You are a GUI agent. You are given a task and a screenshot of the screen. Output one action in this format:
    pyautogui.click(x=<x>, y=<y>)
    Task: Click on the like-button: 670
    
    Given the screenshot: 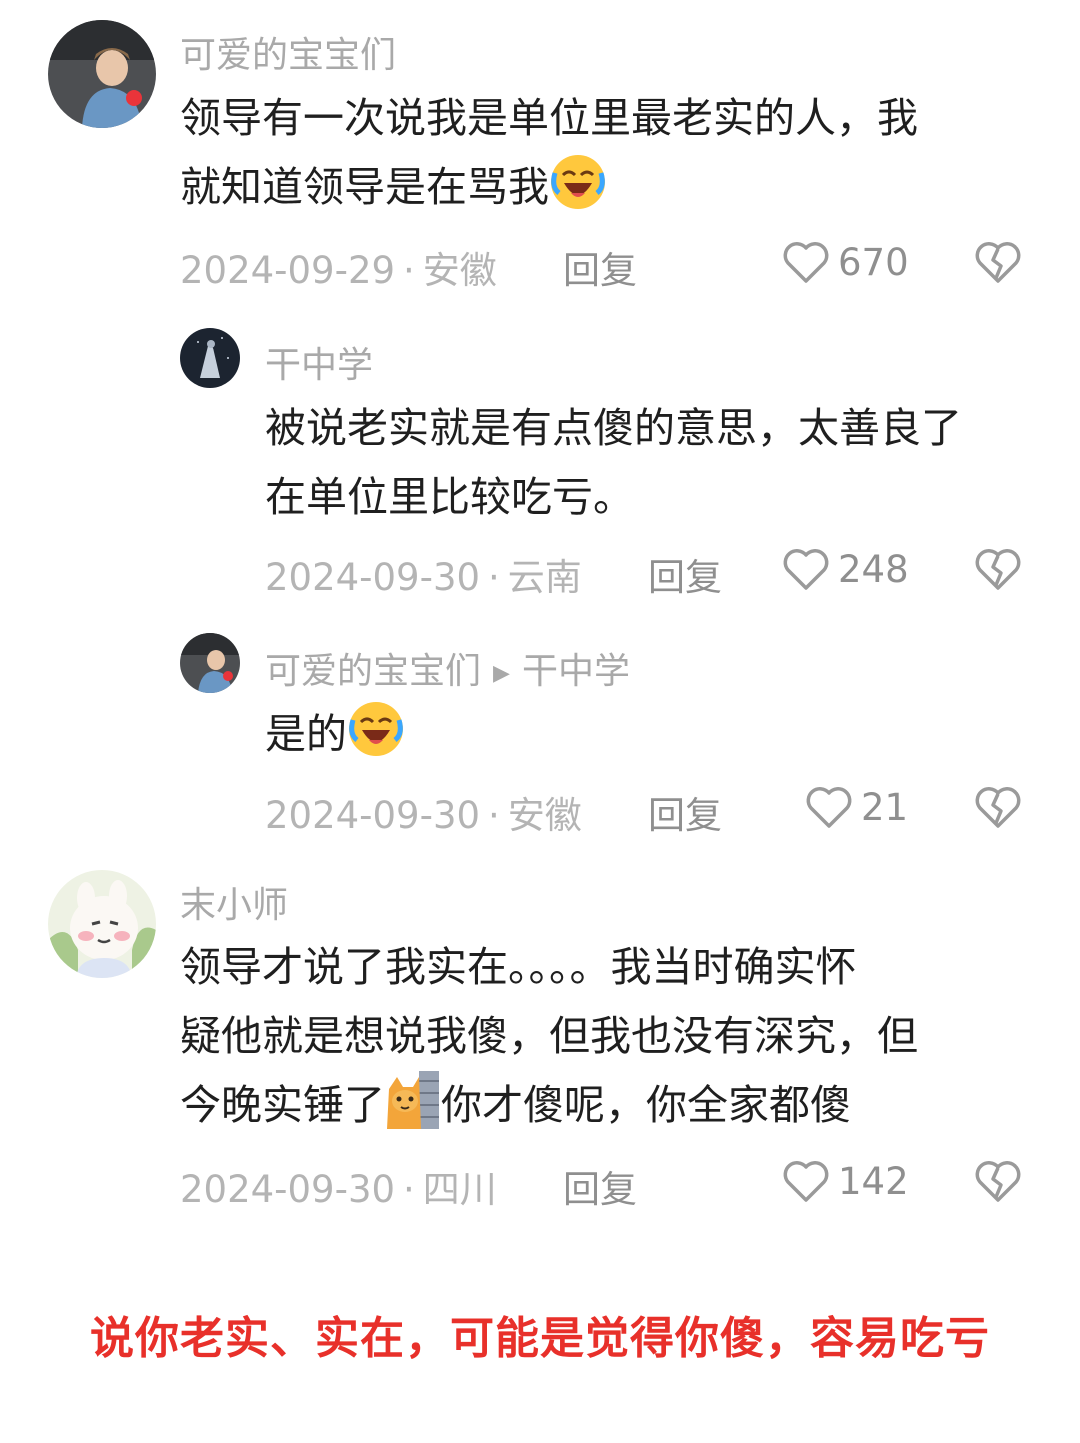 What is the action you would take?
    pyautogui.click(x=845, y=262)
    